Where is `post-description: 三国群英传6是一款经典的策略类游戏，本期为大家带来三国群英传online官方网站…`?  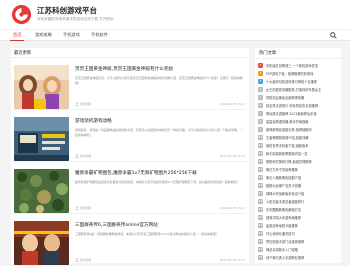
post-description: 三国群英传6是一款经典的策略类游戏，本期为大家带来三国群英传online官方网站… is located at coordinates (147, 234).